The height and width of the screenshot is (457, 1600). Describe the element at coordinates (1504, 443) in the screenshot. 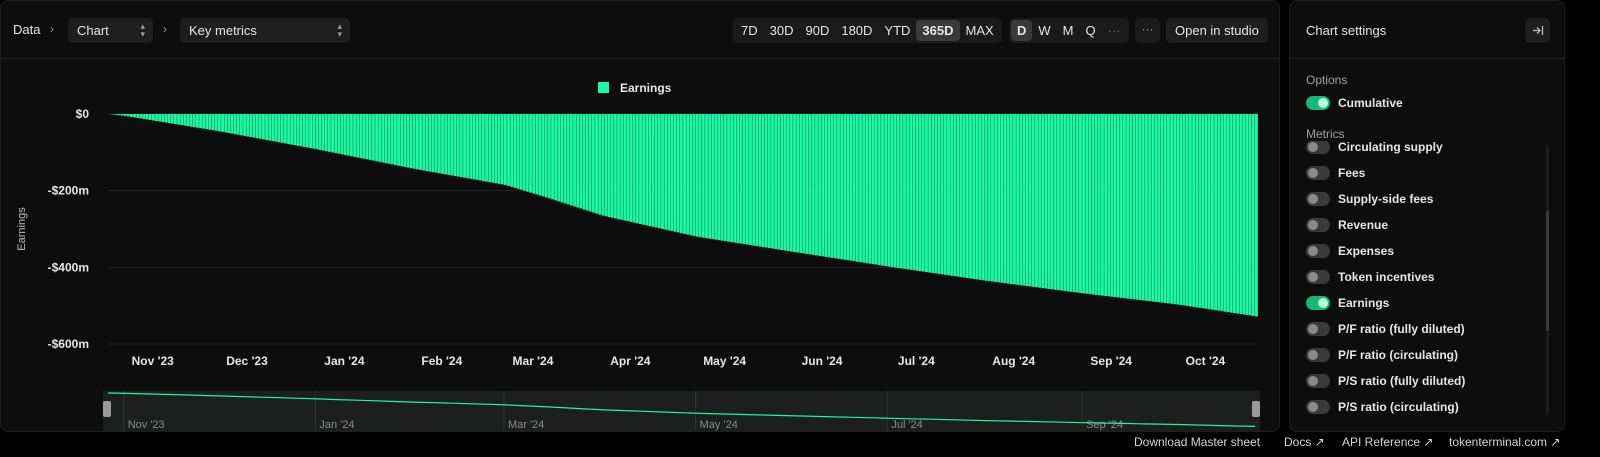

I see `tokenterminal-link: tokenterminal.com ↗` at that location.